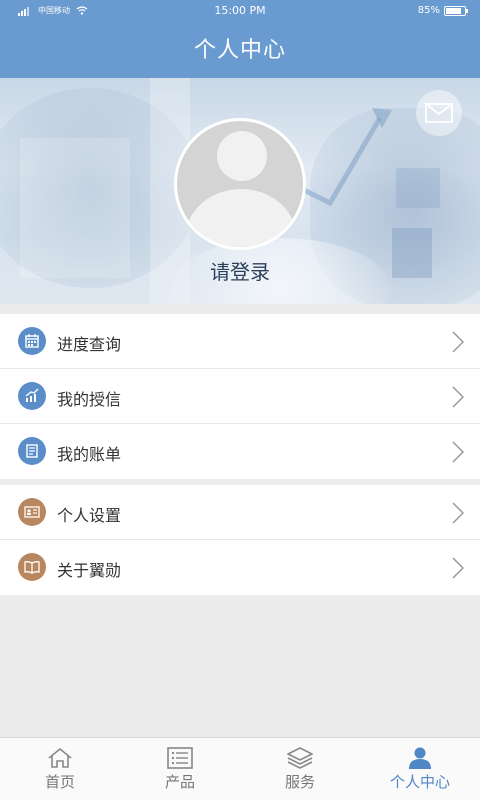 This screenshot has height=800, width=480. What do you see at coordinates (240, 451) in the screenshot?
I see `menu-item-bill: 我的账单` at bounding box center [240, 451].